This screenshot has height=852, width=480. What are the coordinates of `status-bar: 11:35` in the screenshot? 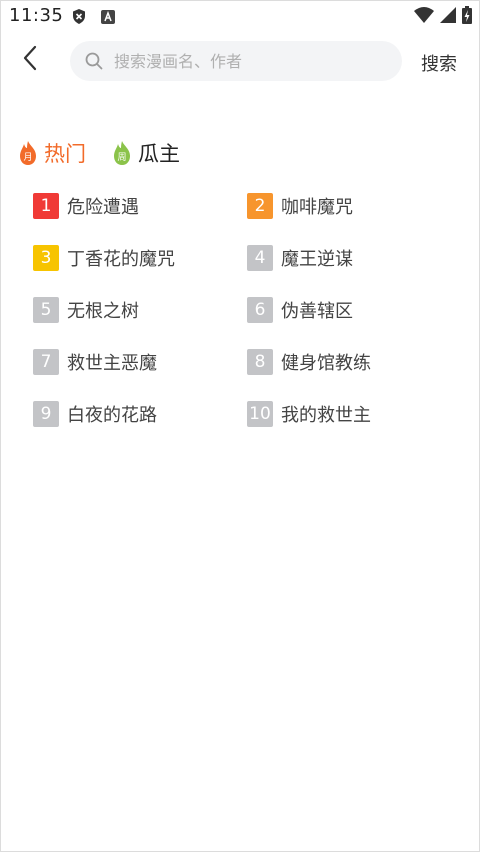 It's located at (240, 16).